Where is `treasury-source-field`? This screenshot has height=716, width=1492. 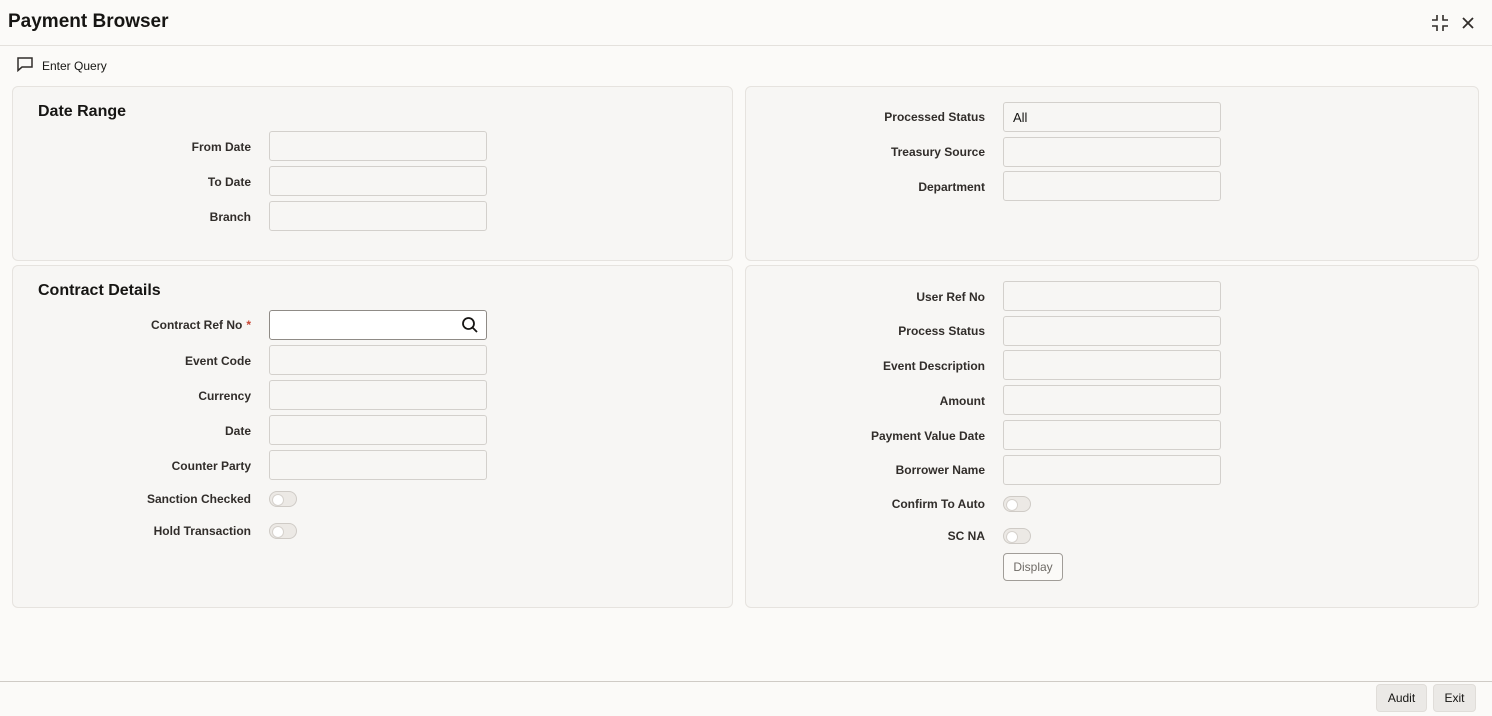
treasury-source-field is located at coordinates (1112, 152).